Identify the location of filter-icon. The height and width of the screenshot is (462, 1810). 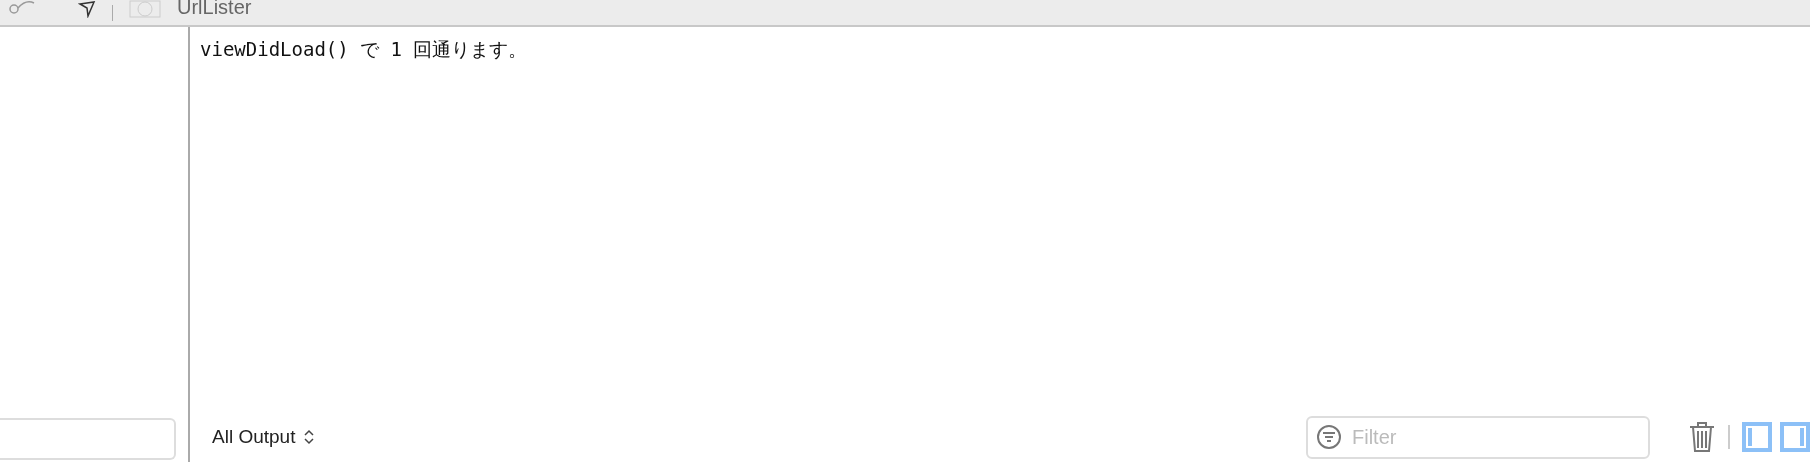
(1329, 436).